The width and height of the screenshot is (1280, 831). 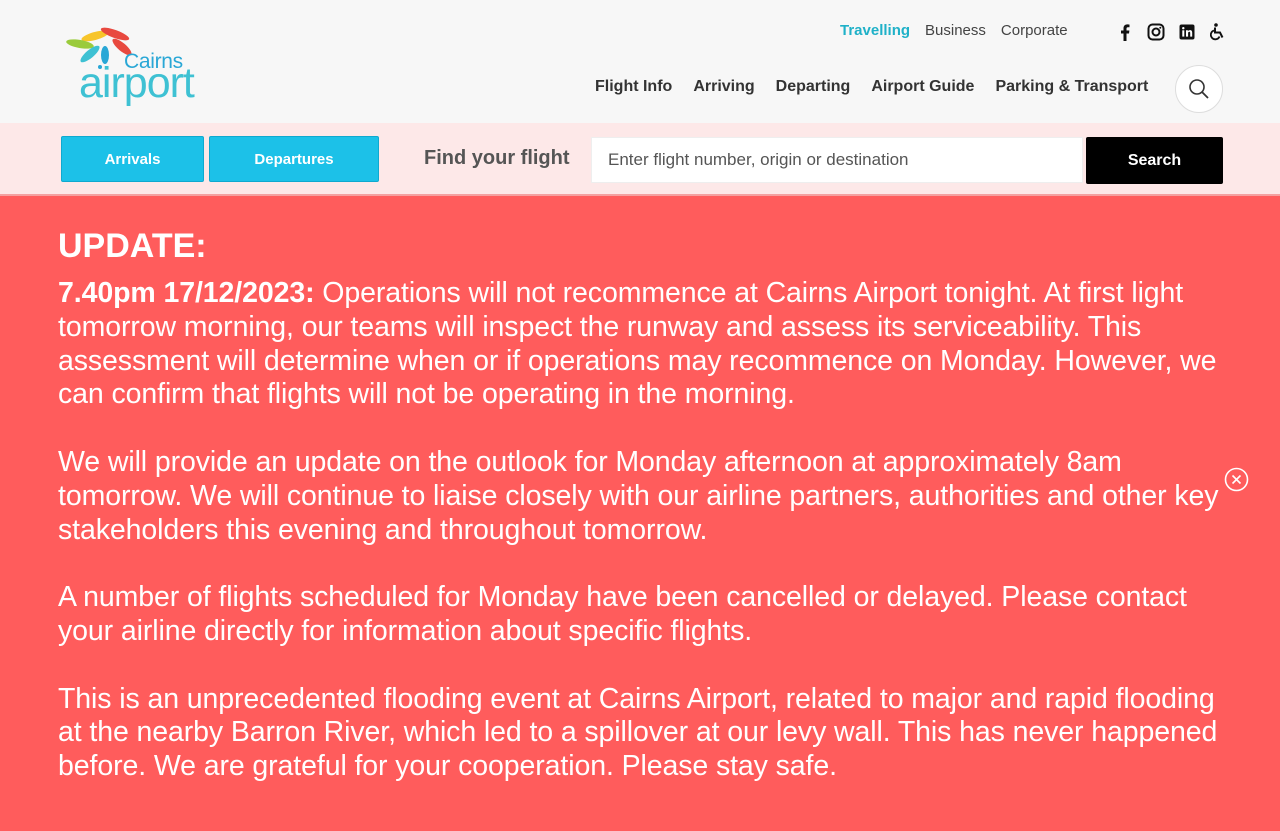 I want to click on search-icon, so click(x=1199, y=89).